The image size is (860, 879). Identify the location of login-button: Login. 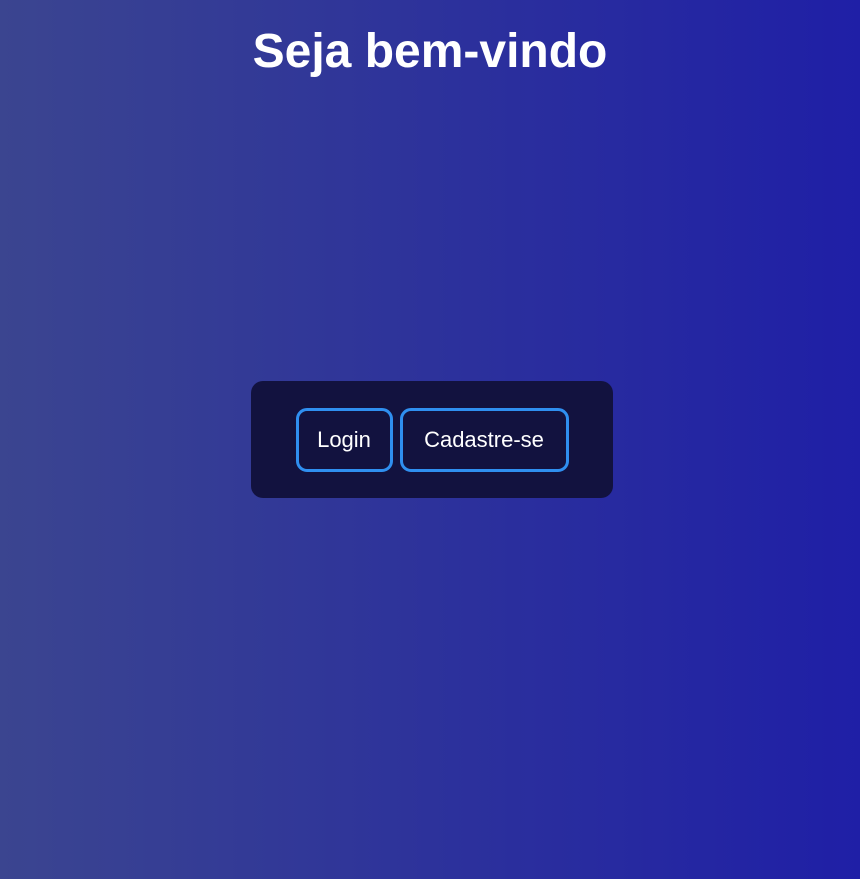
(344, 439).